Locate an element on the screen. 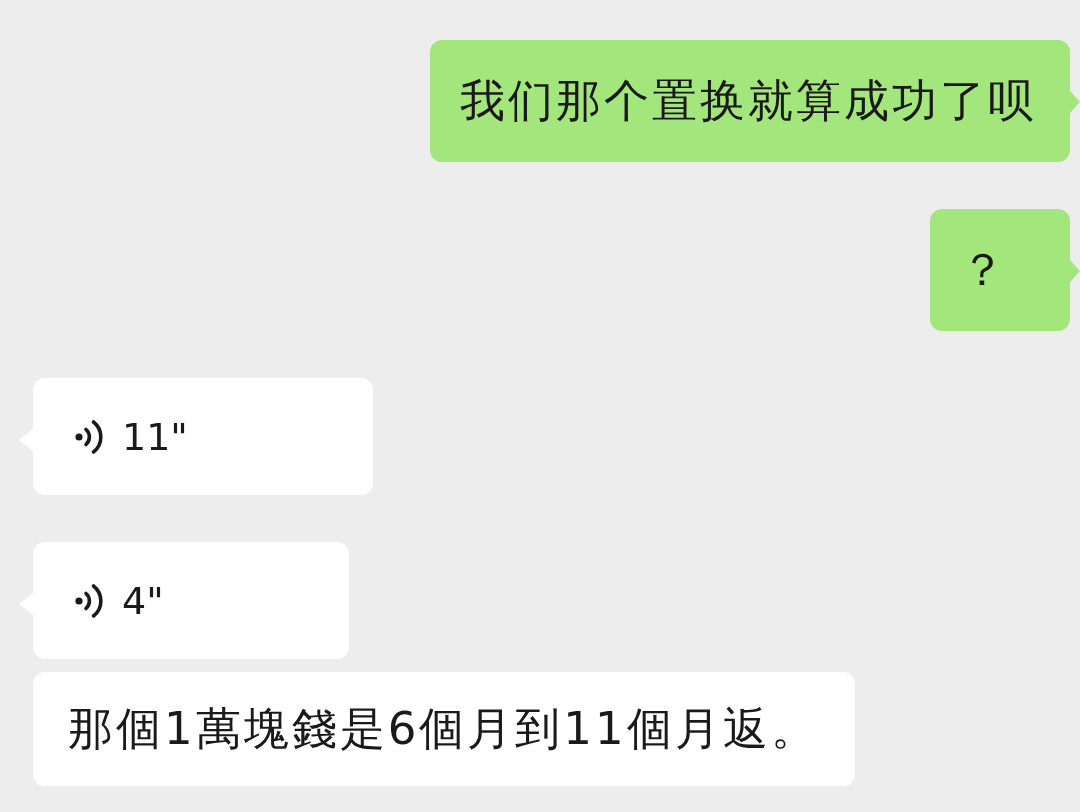 The image size is (1080, 812). message-text: ？ is located at coordinates (984, 270).